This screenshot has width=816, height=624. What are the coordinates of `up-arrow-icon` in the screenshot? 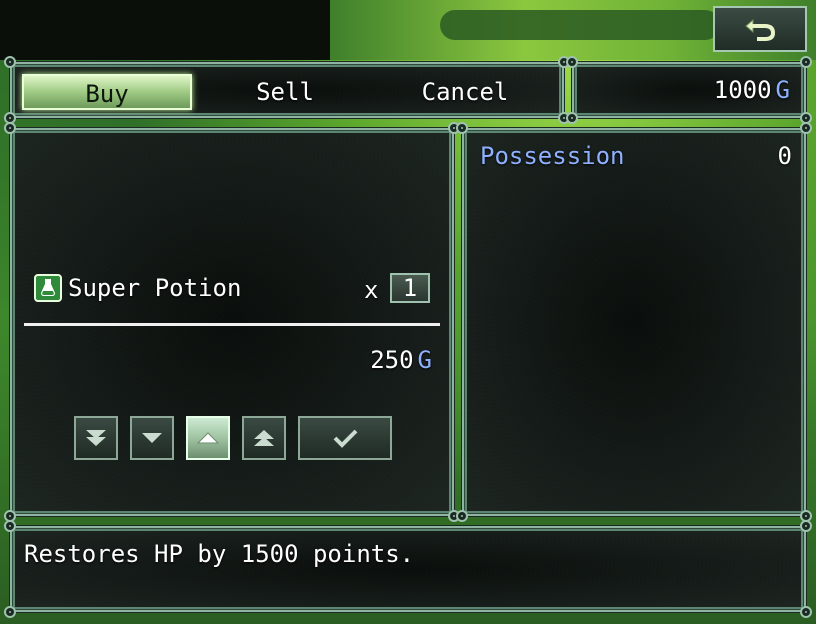 It's located at (208, 438).